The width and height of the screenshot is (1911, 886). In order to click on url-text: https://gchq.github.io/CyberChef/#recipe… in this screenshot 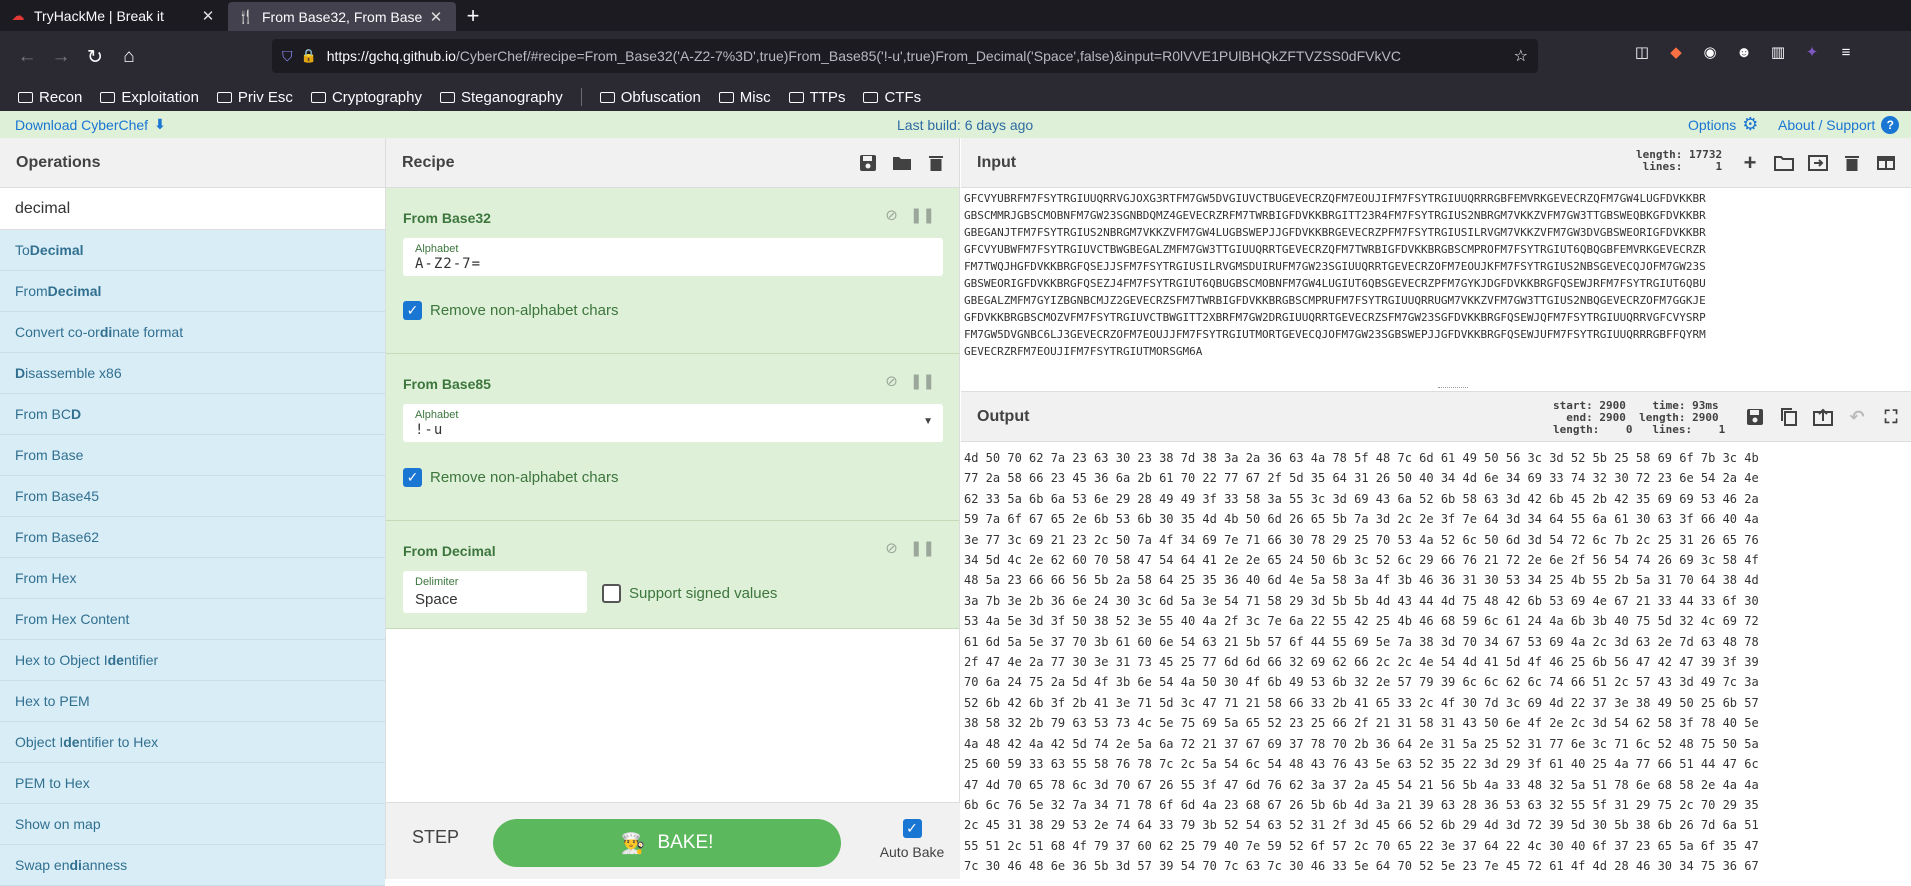, I will do `click(917, 56)`.